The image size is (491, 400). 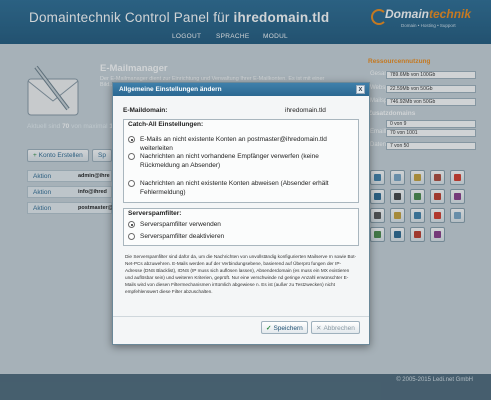 I want to click on email-domain-value: ihredomain.tld, so click(x=305, y=110).